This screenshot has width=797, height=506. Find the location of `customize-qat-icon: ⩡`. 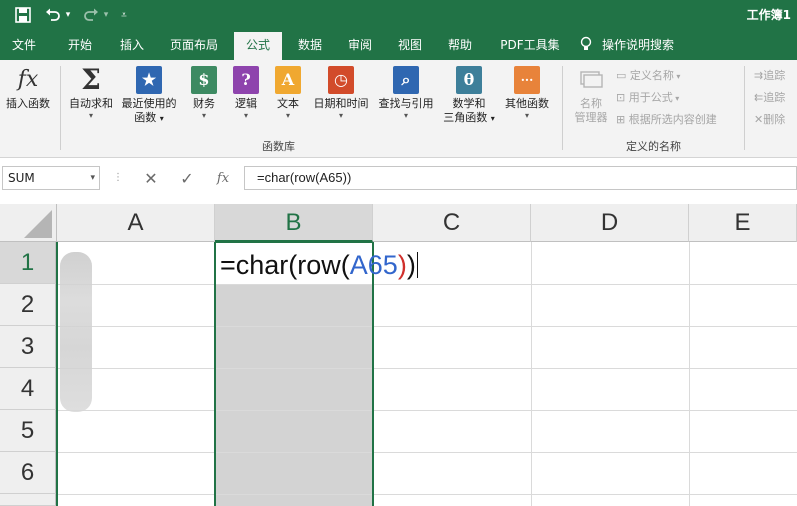

customize-qat-icon: ⩡ is located at coordinates (124, 15).